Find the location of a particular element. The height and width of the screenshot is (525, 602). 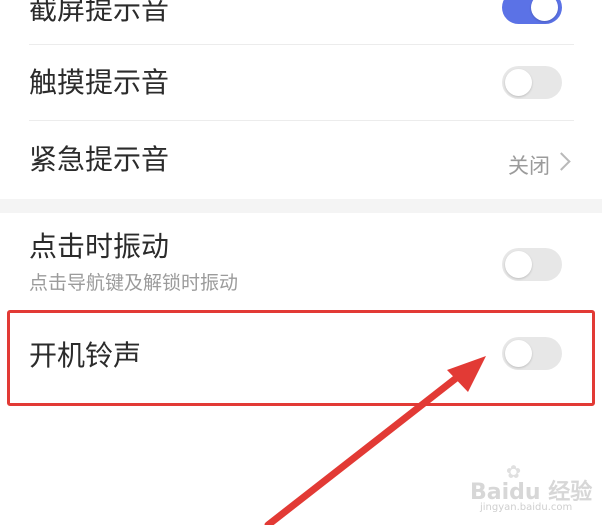

watermark-url: jingyan.baidu.com is located at coordinates (526, 507).